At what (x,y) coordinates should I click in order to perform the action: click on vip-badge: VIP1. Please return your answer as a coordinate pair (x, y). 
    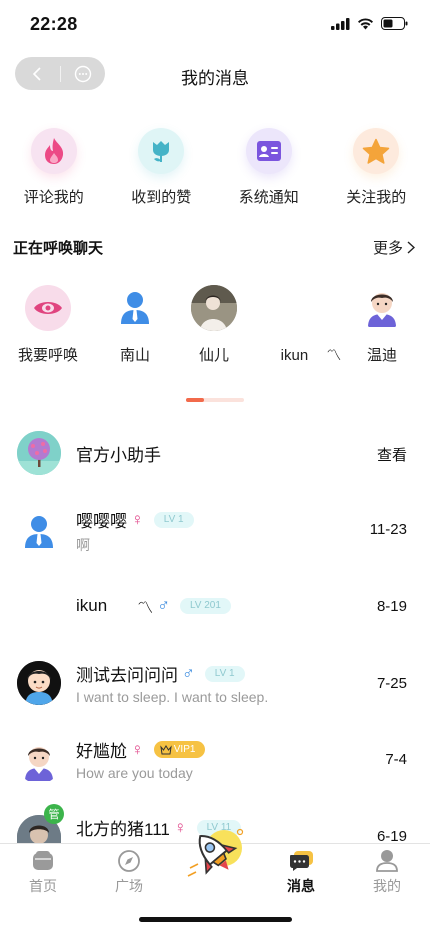
    Looking at the image, I should click on (179, 749).